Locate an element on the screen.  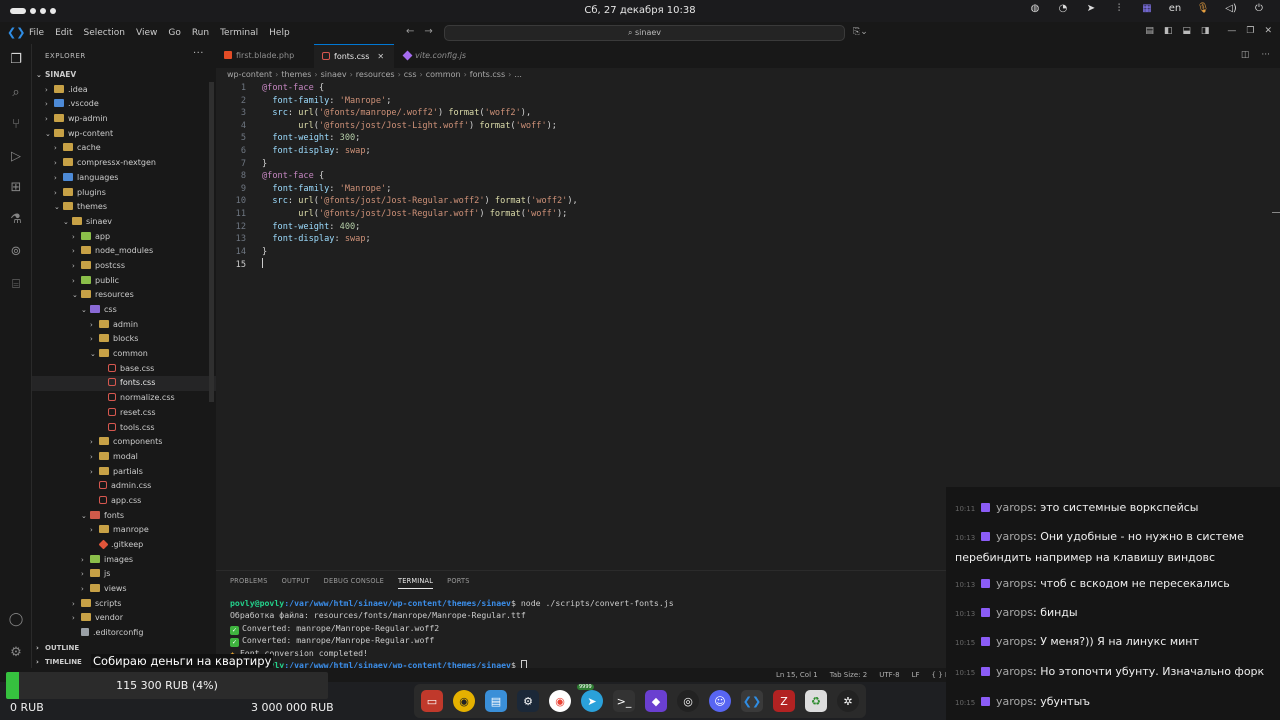
folder-item: › wp-admin is located at coordinates (124, 119).